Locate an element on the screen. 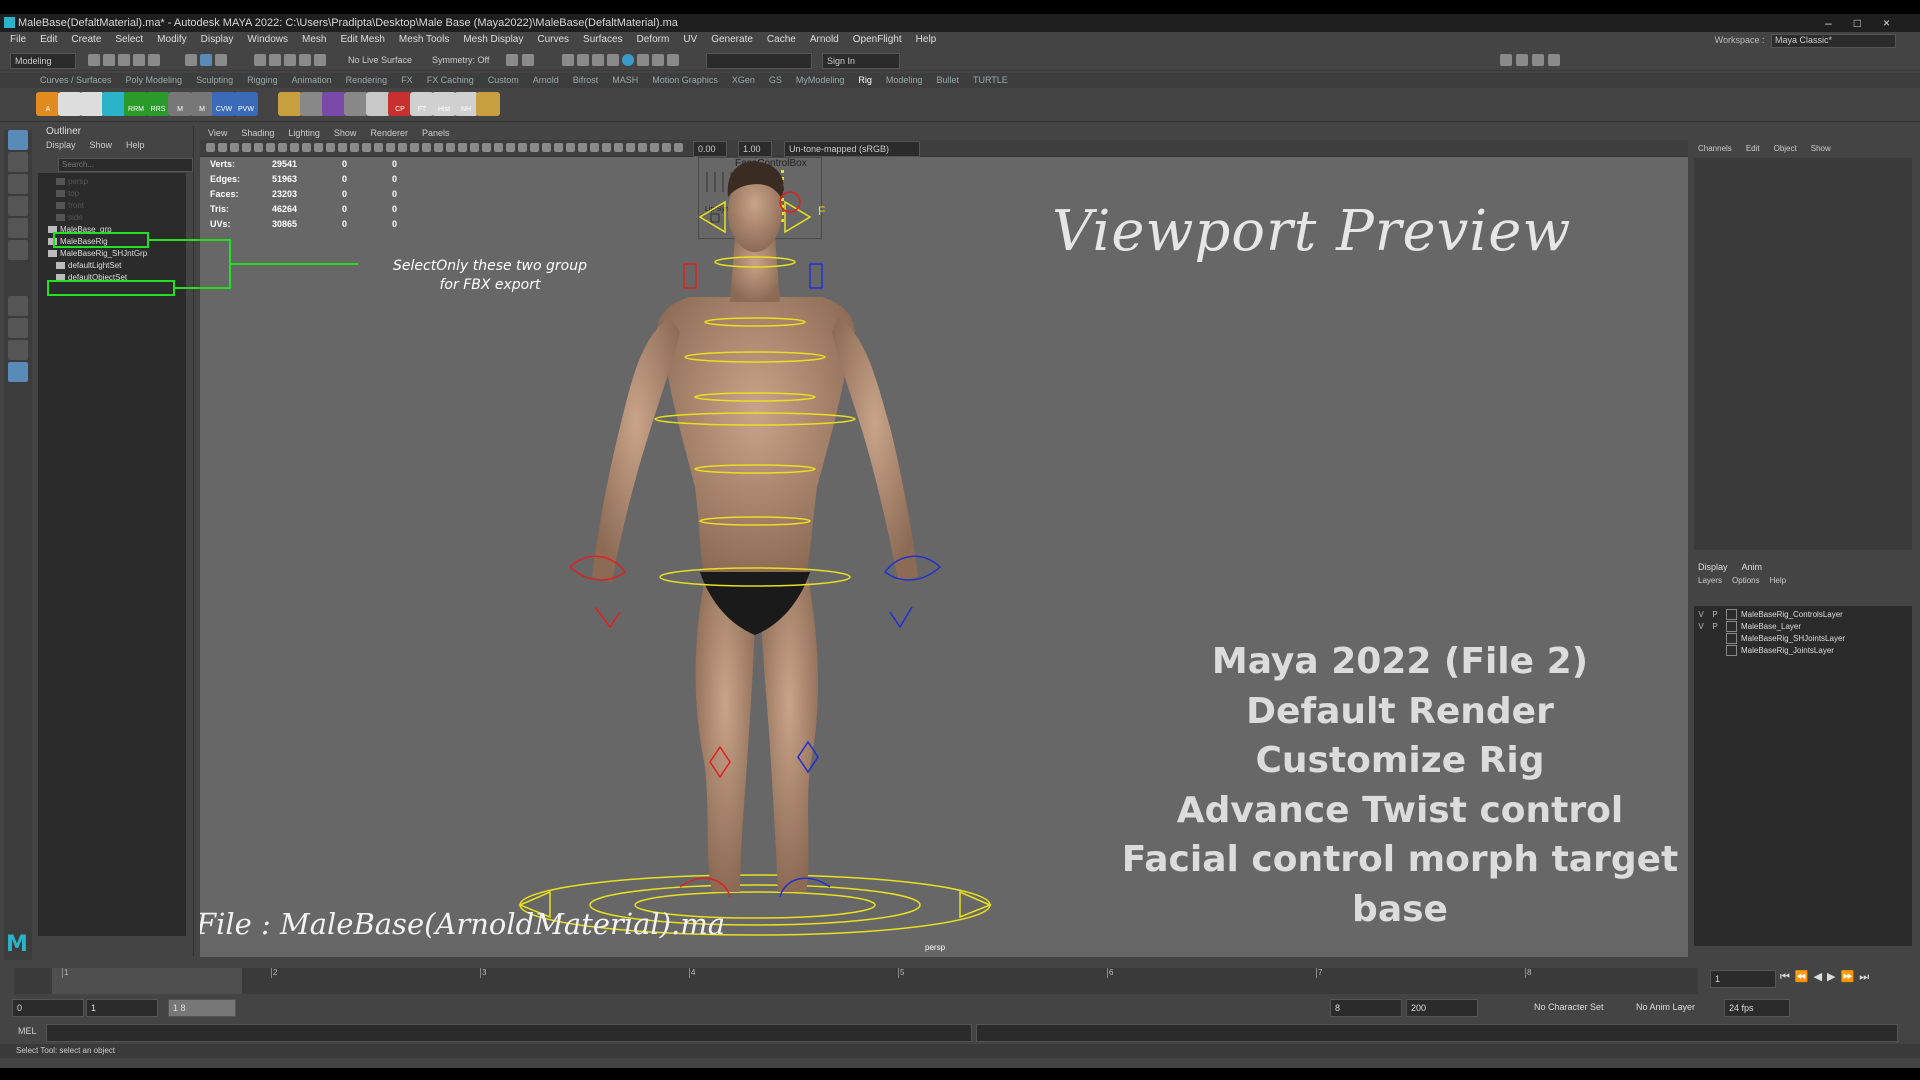 This screenshot has height=1080, width=1920. shelf-tab-rigging: Rigging is located at coordinates (262, 80).